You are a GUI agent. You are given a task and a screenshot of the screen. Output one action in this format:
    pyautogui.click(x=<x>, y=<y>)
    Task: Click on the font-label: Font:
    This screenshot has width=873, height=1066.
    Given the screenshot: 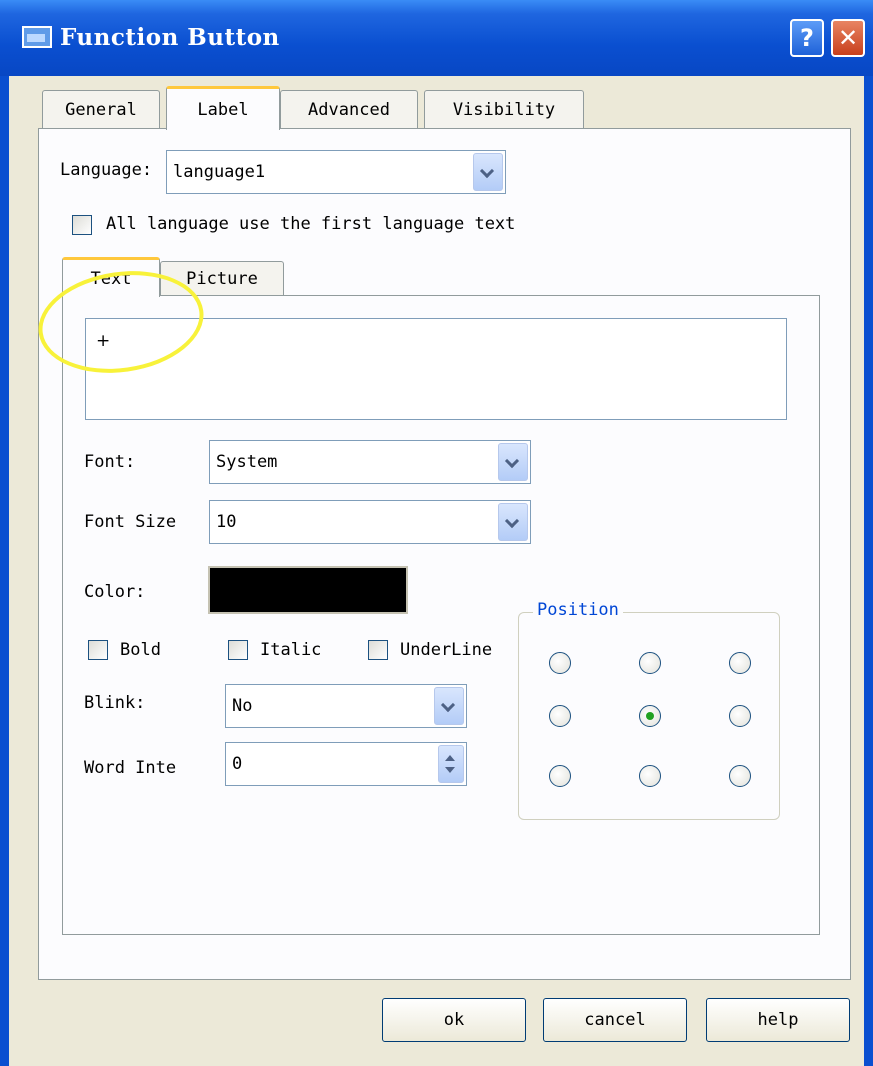 What is the action you would take?
    pyautogui.click(x=110, y=462)
    